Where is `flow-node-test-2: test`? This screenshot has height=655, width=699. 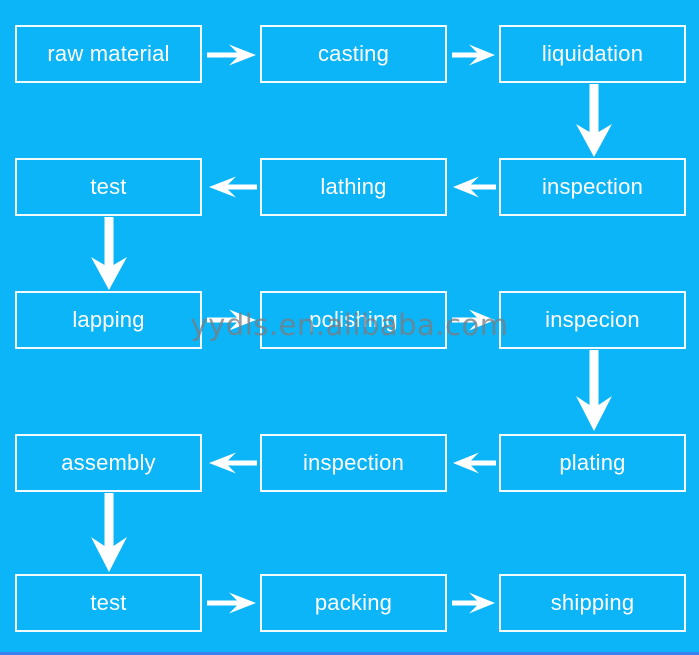
flow-node-test-2: test is located at coordinates (108, 603).